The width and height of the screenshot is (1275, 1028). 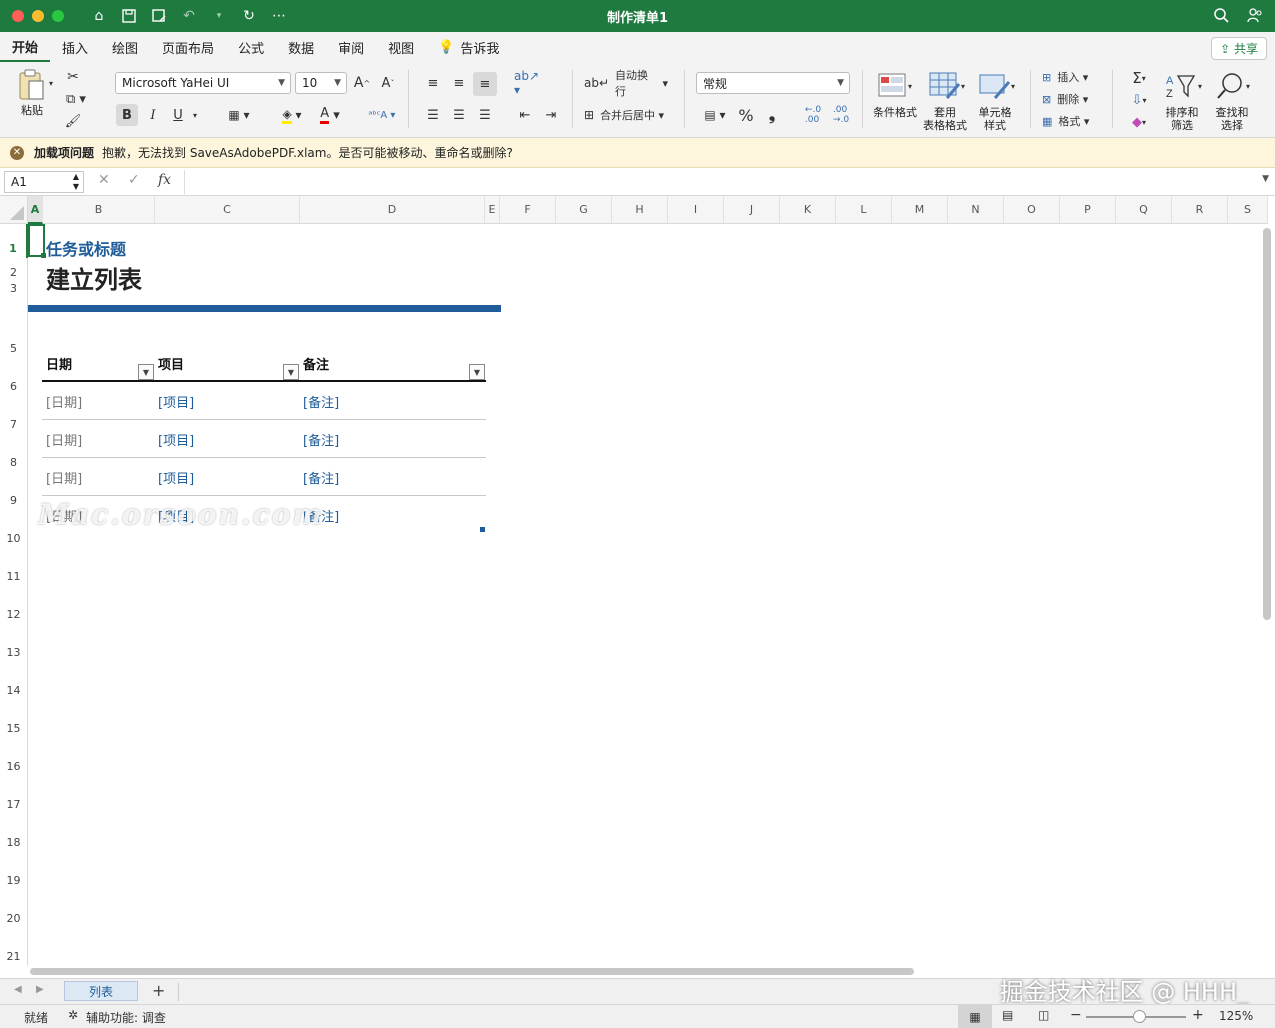 I want to click on row-header-19: 19, so click(x=14, y=871).